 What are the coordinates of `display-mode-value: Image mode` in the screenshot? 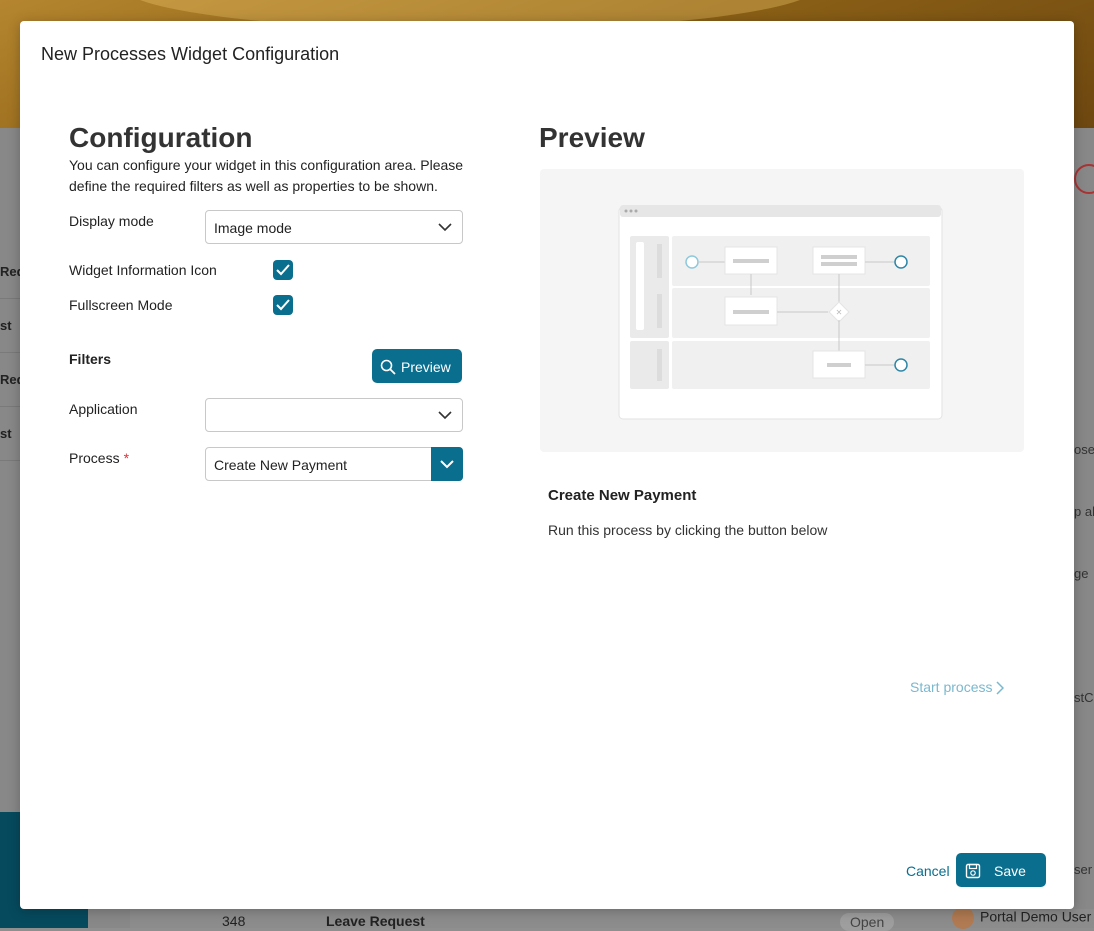 It's located at (253, 228).